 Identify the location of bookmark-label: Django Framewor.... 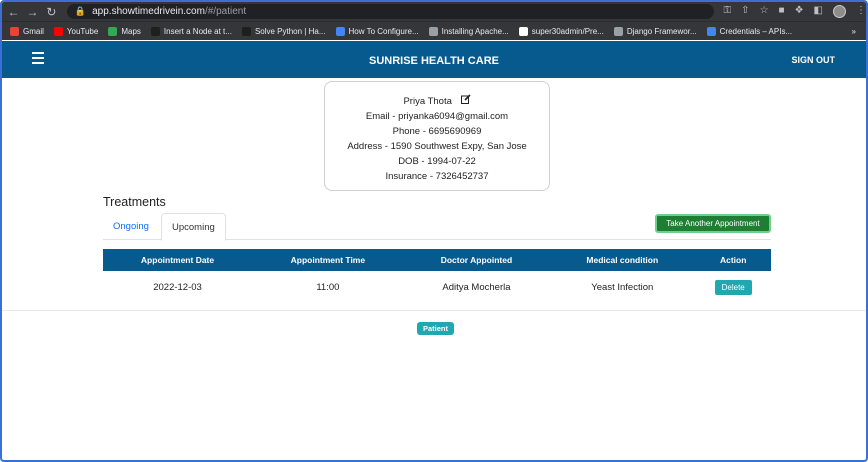
(661, 31).